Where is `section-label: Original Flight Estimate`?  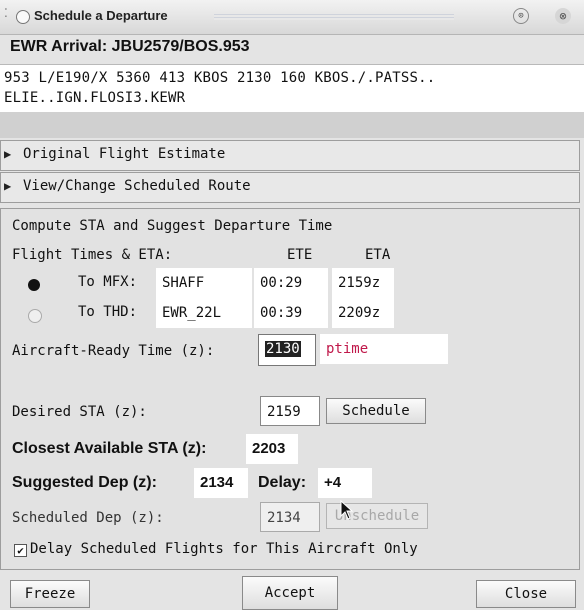
section-label: Original Flight Estimate is located at coordinates (124, 154).